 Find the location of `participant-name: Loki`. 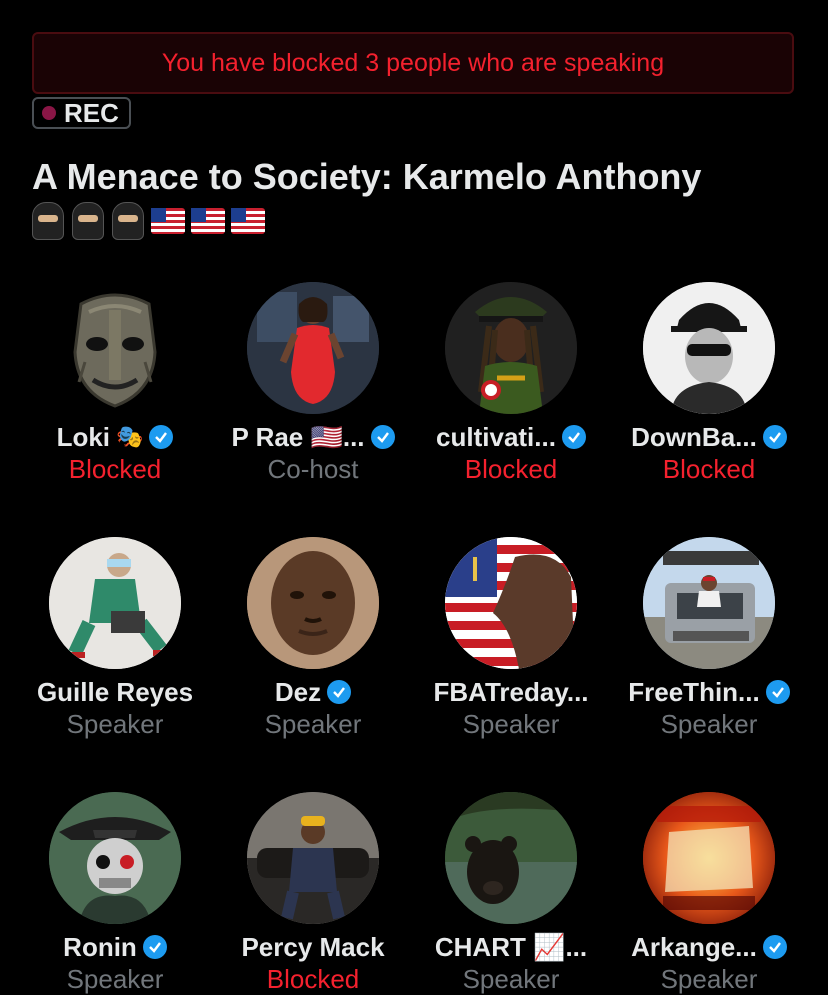

participant-name: Loki is located at coordinates (83, 436).